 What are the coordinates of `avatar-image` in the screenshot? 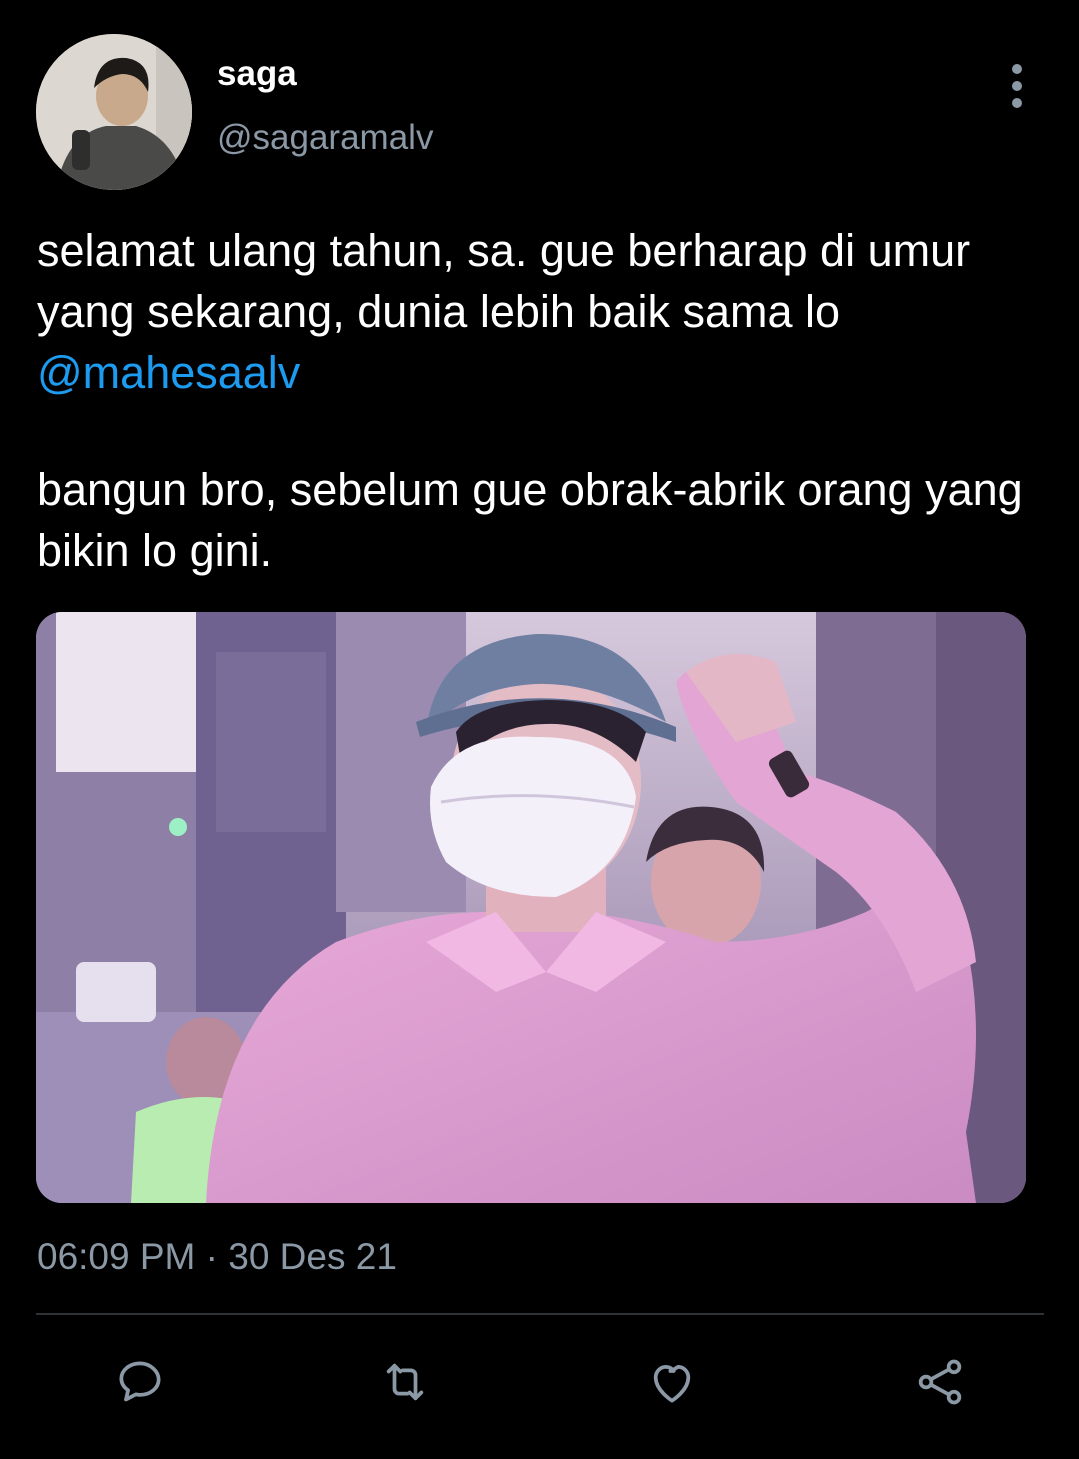 It's located at (114, 112).